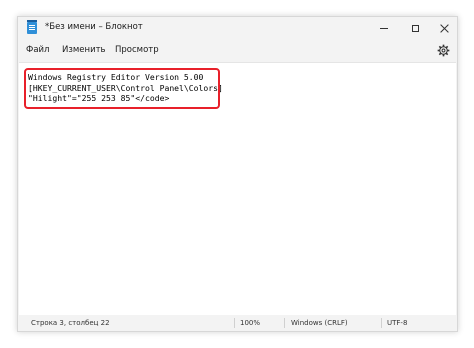 The height and width of the screenshot is (348, 474). Describe the element at coordinates (443, 50) in the screenshot. I see `gear-icon` at that location.